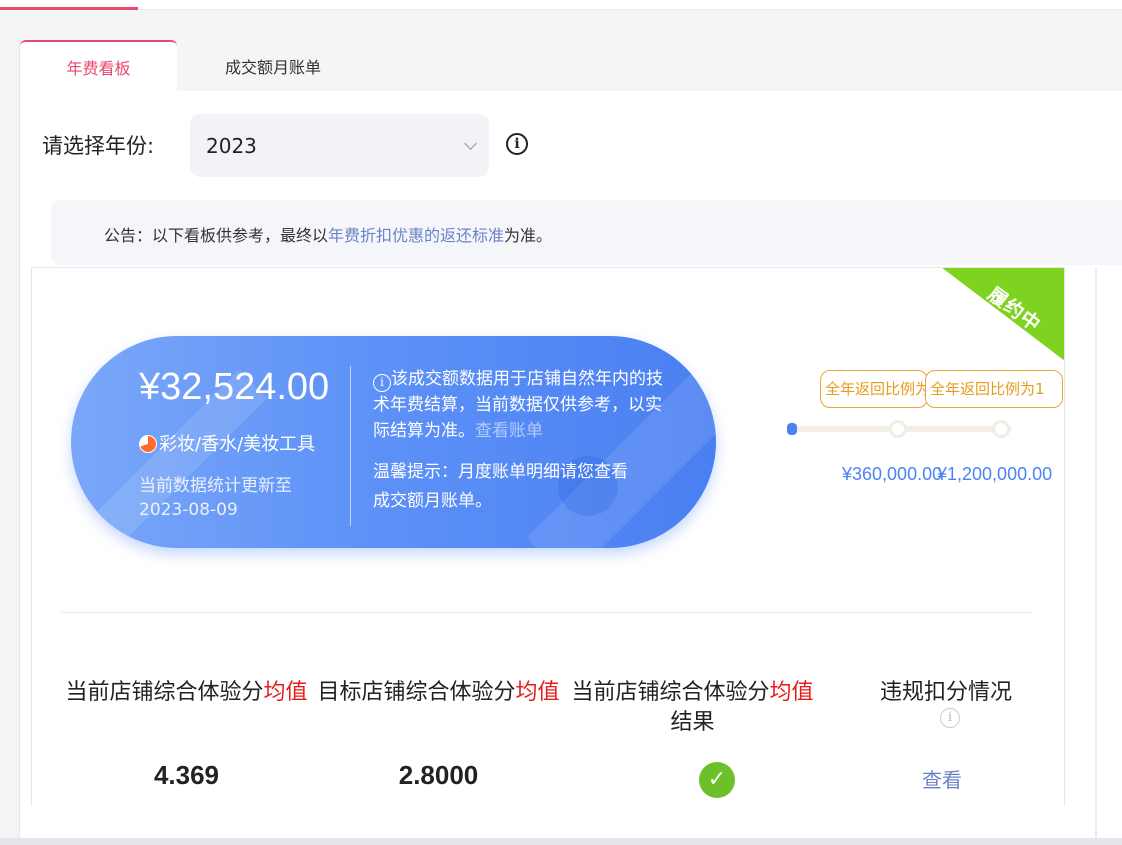  Describe the element at coordinates (148, 444) in the screenshot. I see `pie-chart-icon` at that location.